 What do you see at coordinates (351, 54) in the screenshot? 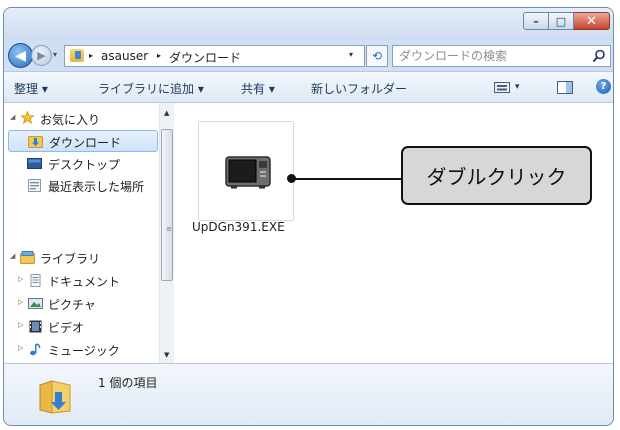
I see `address-dropdown-icon: ▾` at bounding box center [351, 54].